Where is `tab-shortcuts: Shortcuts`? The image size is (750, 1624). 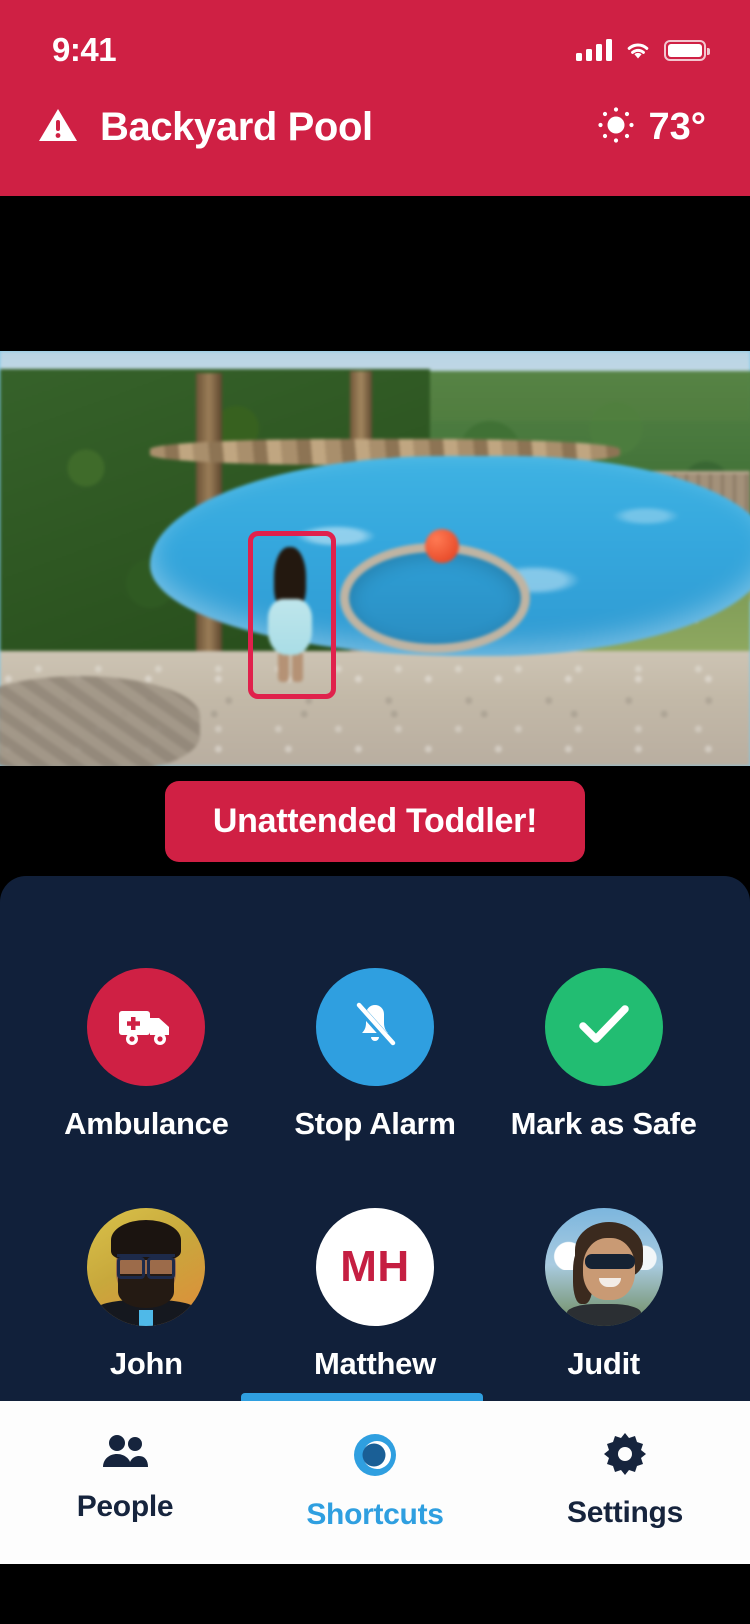
tab-shortcuts: Shortcuts is located at coordinates (375, 1481).